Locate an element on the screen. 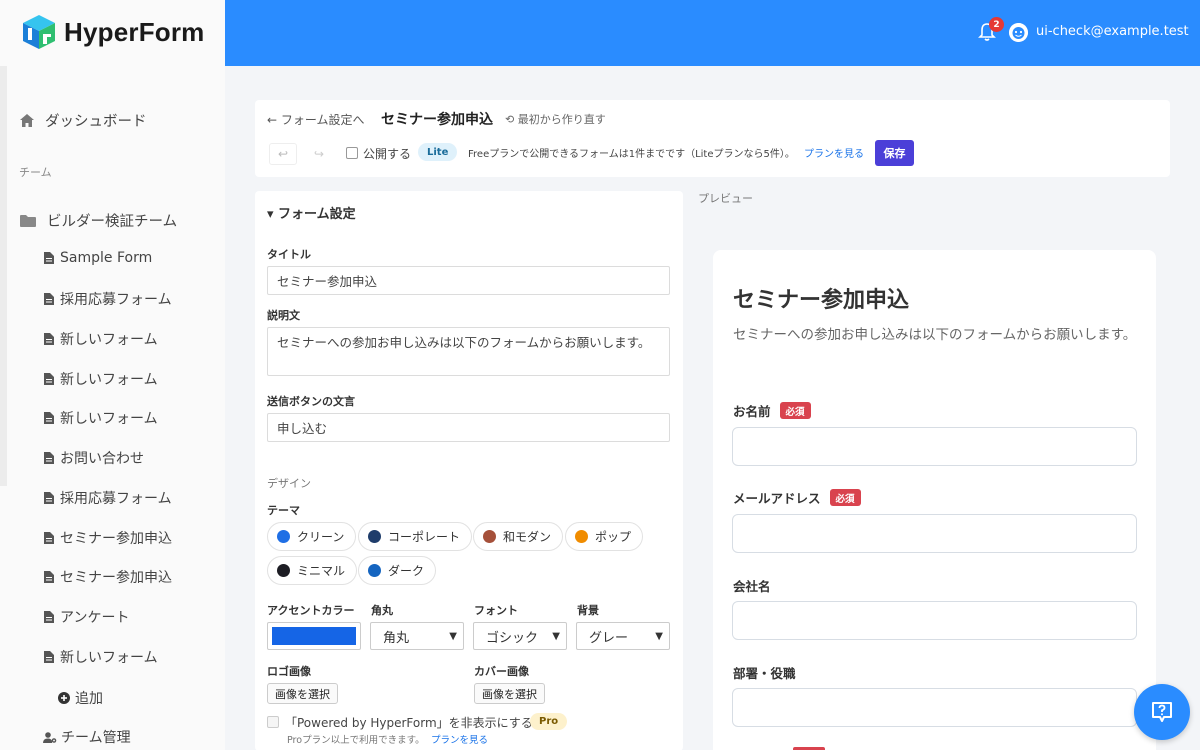 Image resolution: width=1200 pixels, height=750 pixels. radius-select-value: 角丸 is located at coordinates (396, 638).